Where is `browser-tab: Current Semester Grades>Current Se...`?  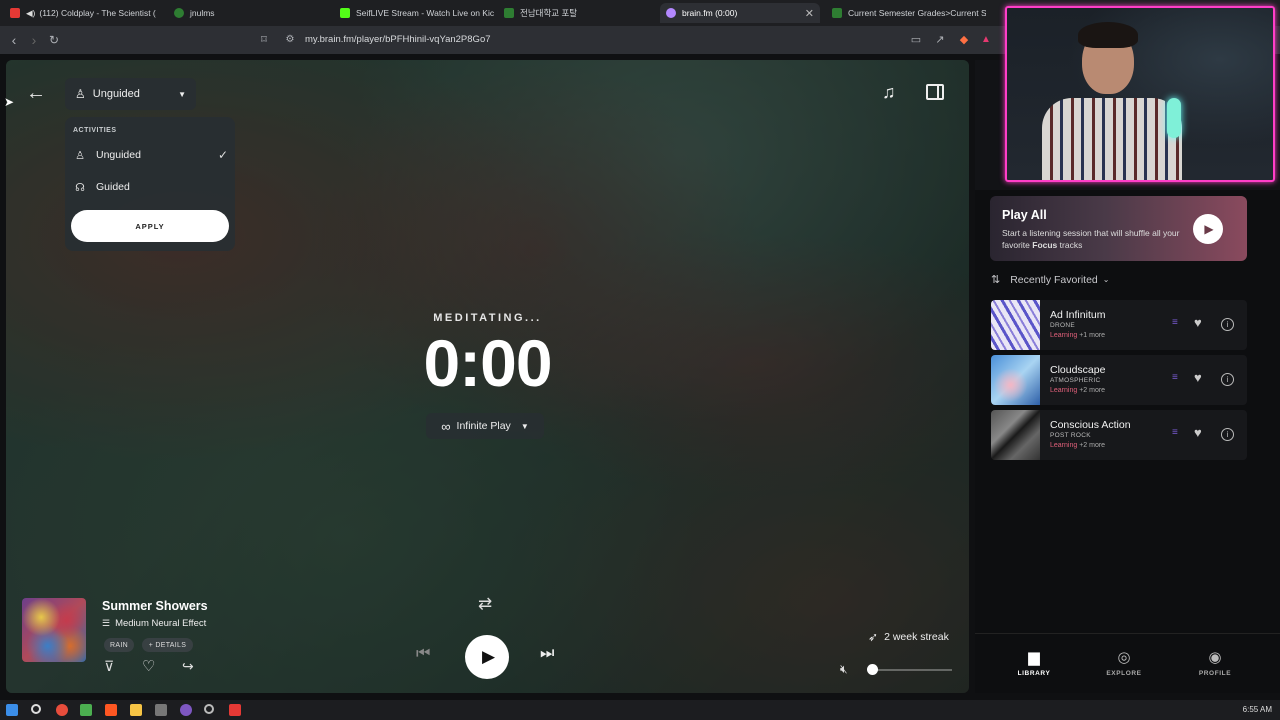 browser-tab: Current Semester Grades>Current Se... is located at coordinates (906, 13).